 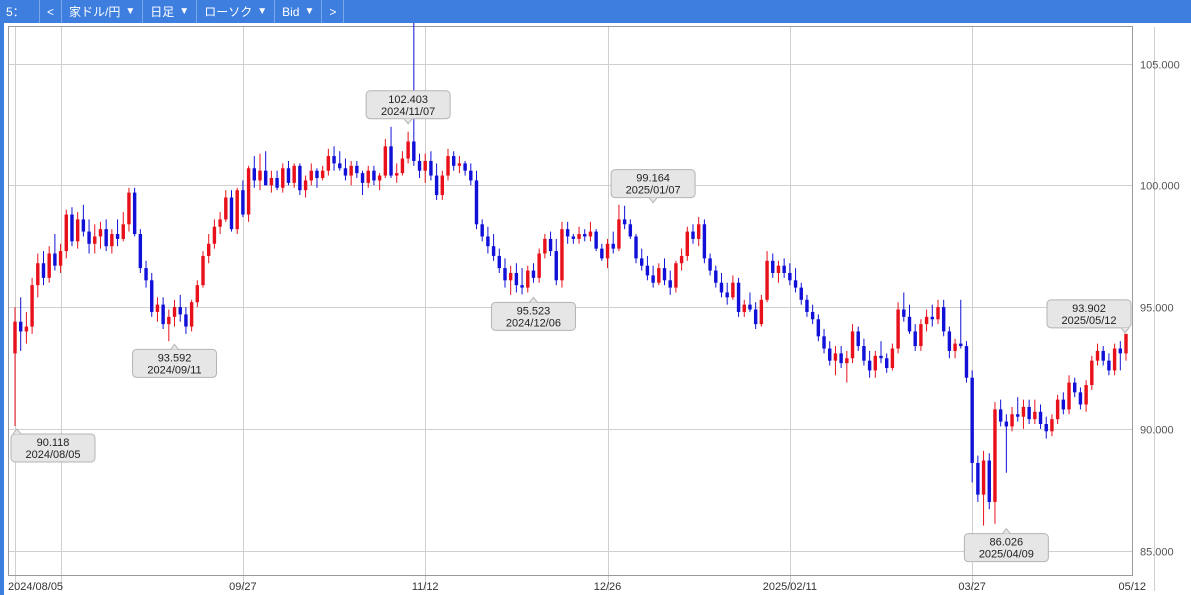 I want to click on price-callout: 90.1182024/08/05, so click(x=53, y=445).